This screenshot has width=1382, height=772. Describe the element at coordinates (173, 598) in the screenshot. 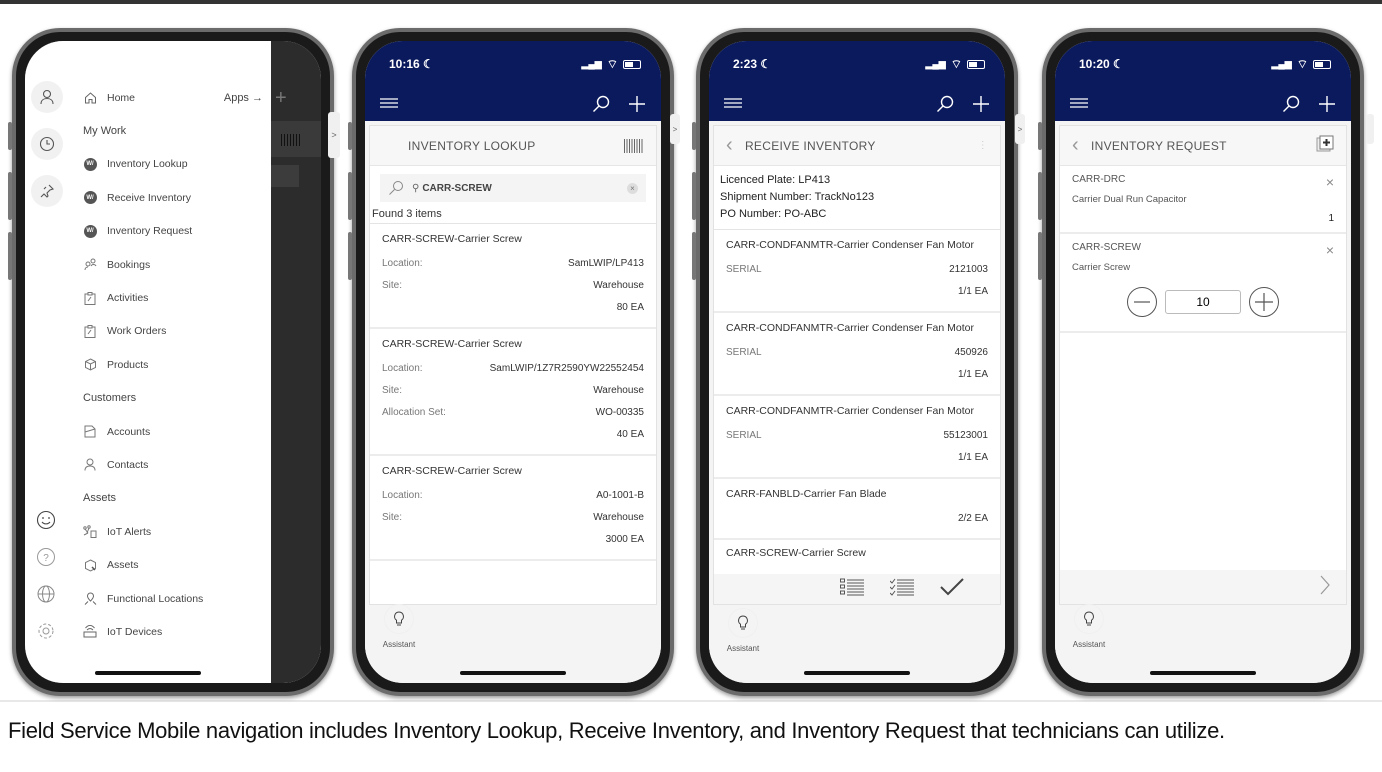

I see `nav-item: Functional Locations` at that location.